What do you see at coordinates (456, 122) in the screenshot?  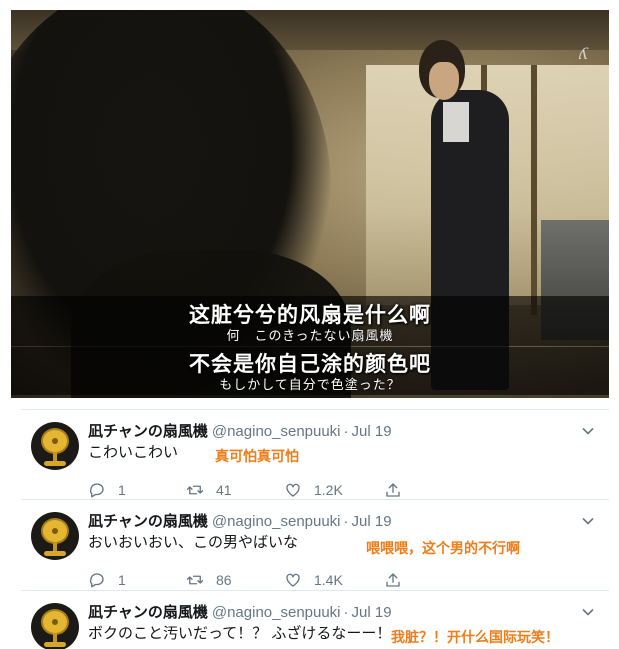 I see `man-collar` at bounding box center [456, 122].